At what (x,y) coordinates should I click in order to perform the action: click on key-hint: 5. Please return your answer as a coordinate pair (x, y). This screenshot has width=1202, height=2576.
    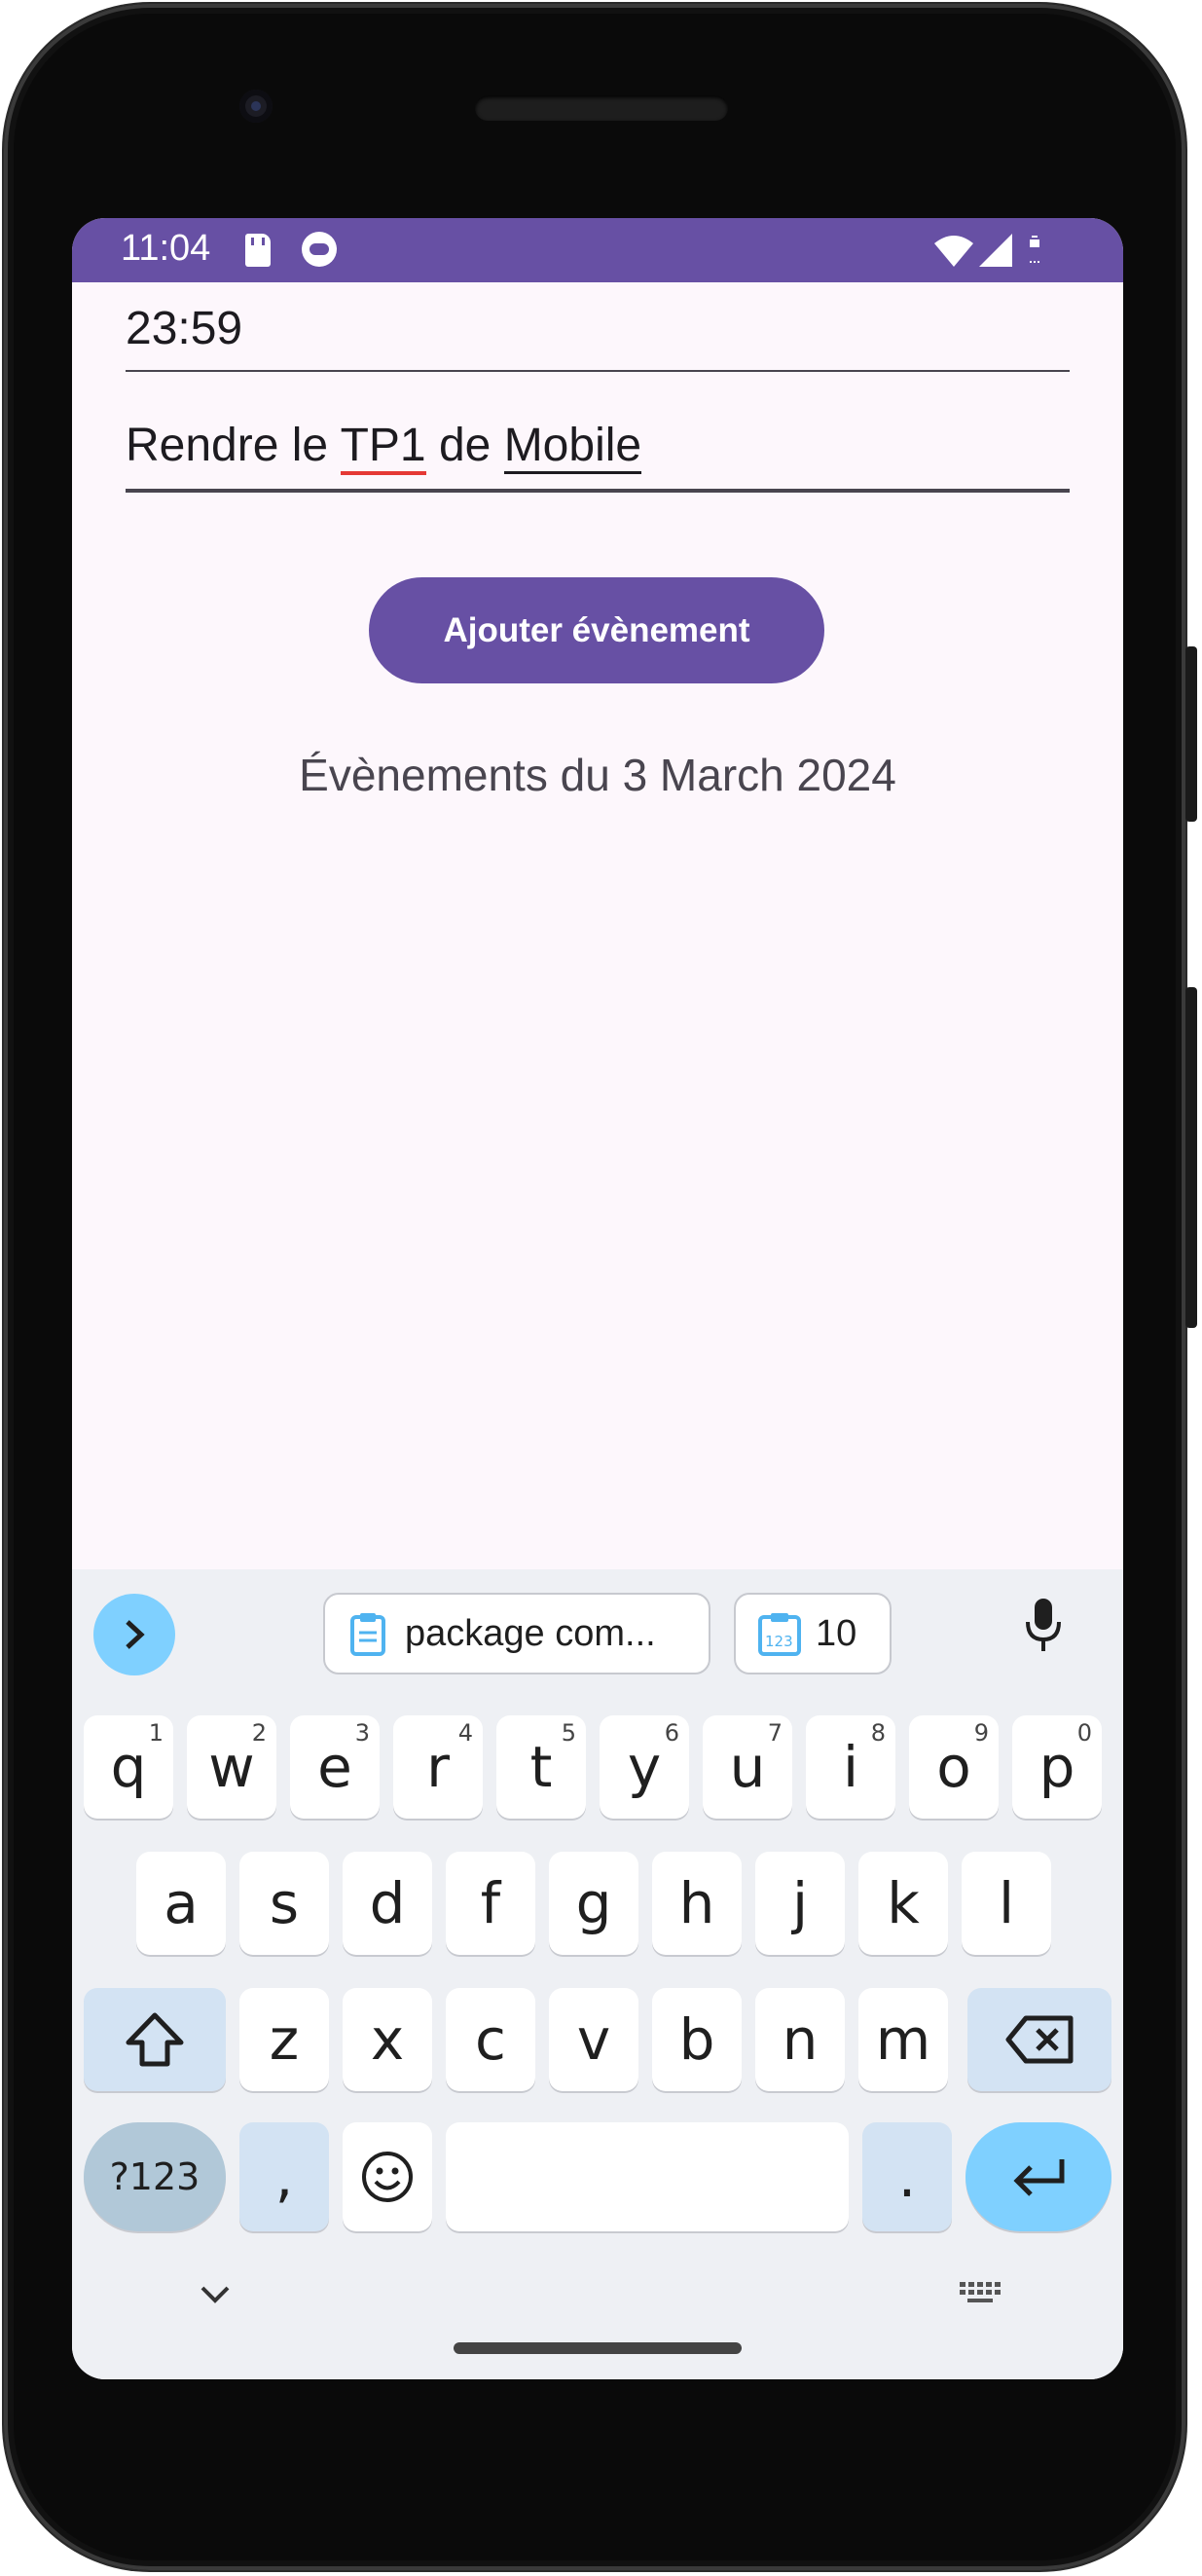
    Looking at the image, I should click on (569, 1733).